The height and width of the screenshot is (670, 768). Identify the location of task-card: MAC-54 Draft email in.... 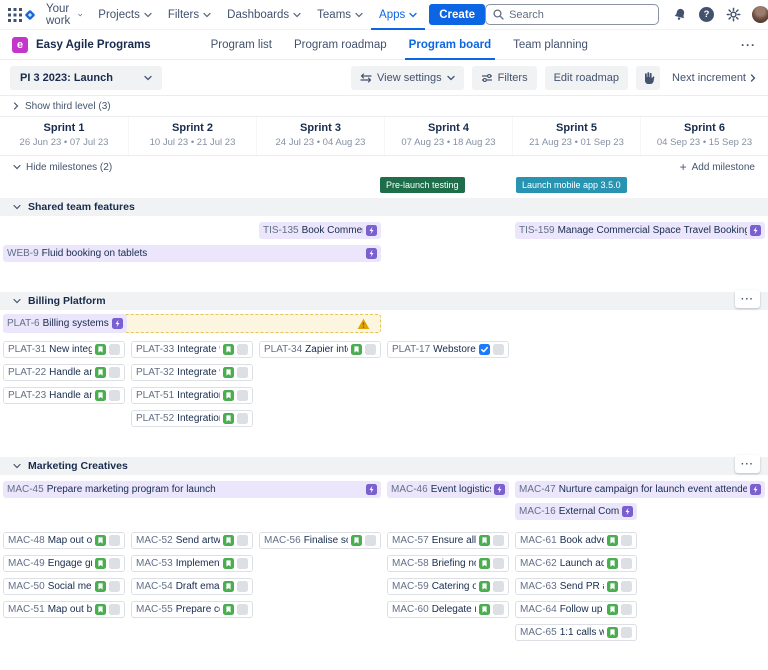
(192, 586).